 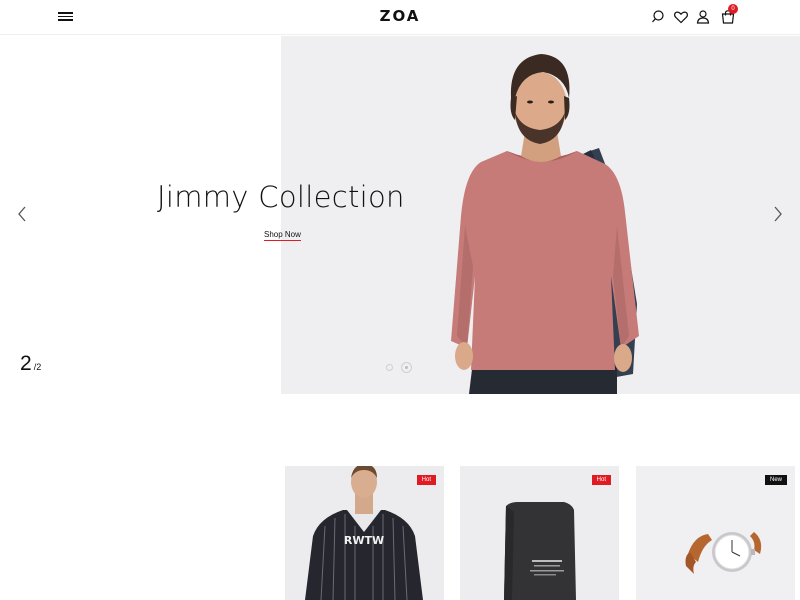 I want to click on hero-title: Jimmy Collection, so click(x=281, y=197).